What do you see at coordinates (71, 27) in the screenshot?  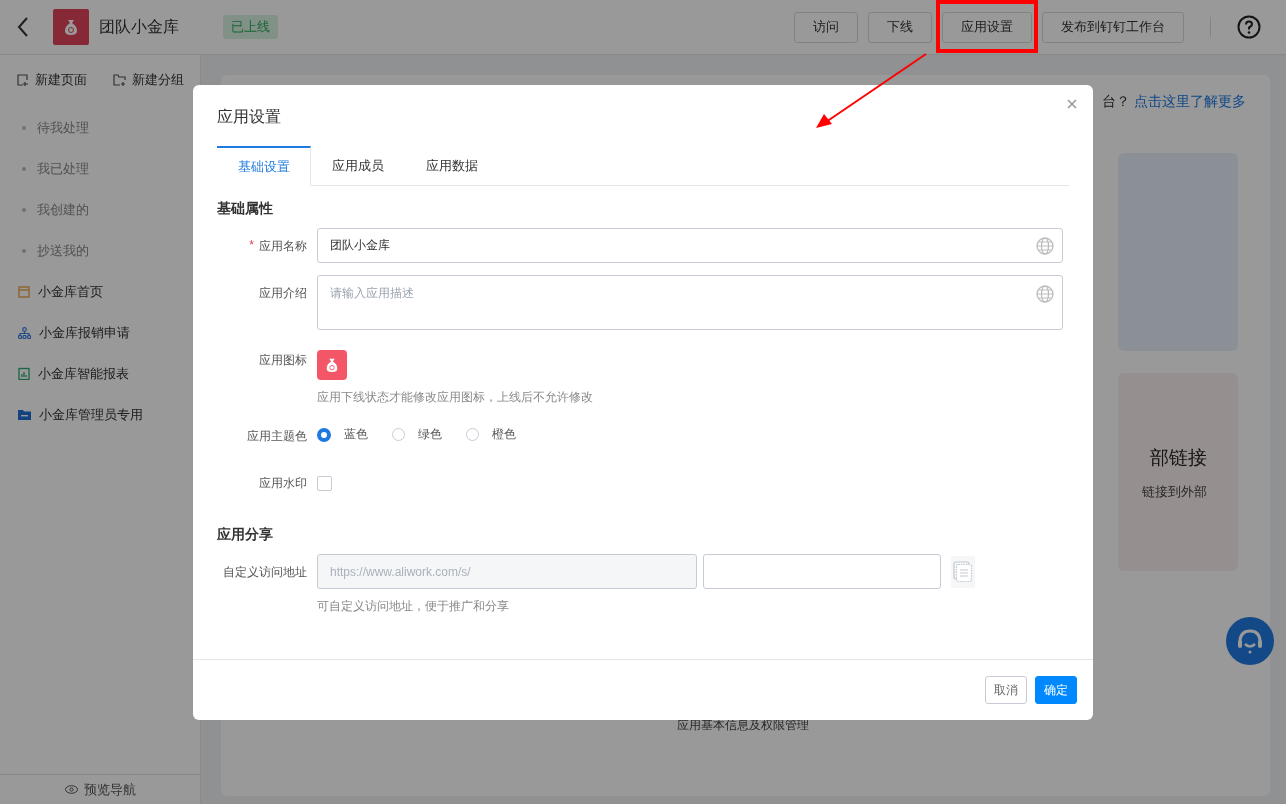 I see `app-logo-icon` at bounding box center [71, 27].